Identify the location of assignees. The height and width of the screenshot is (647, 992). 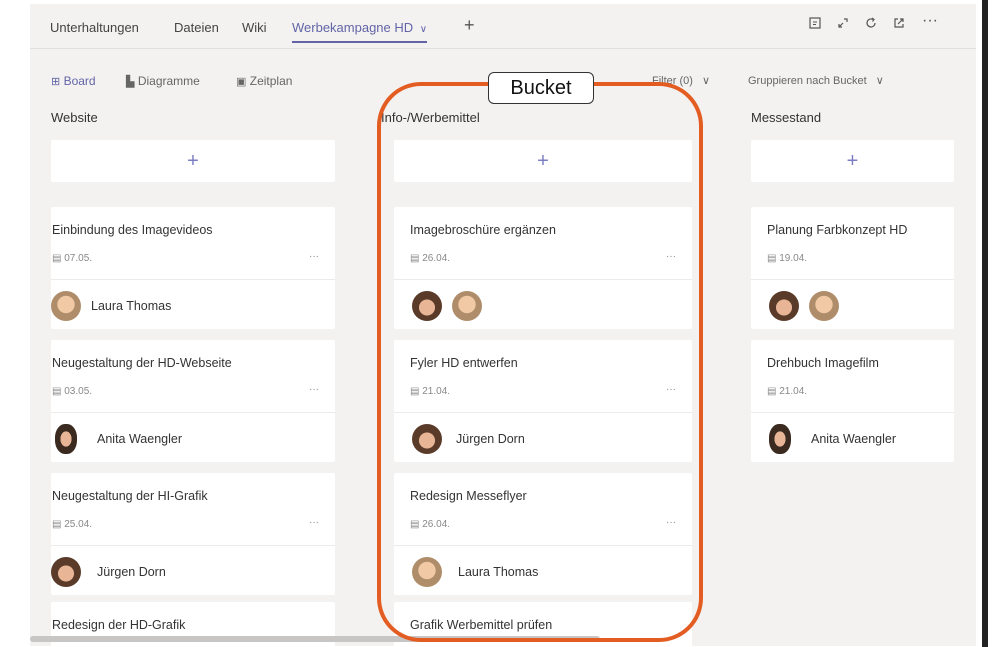
(809, 306).